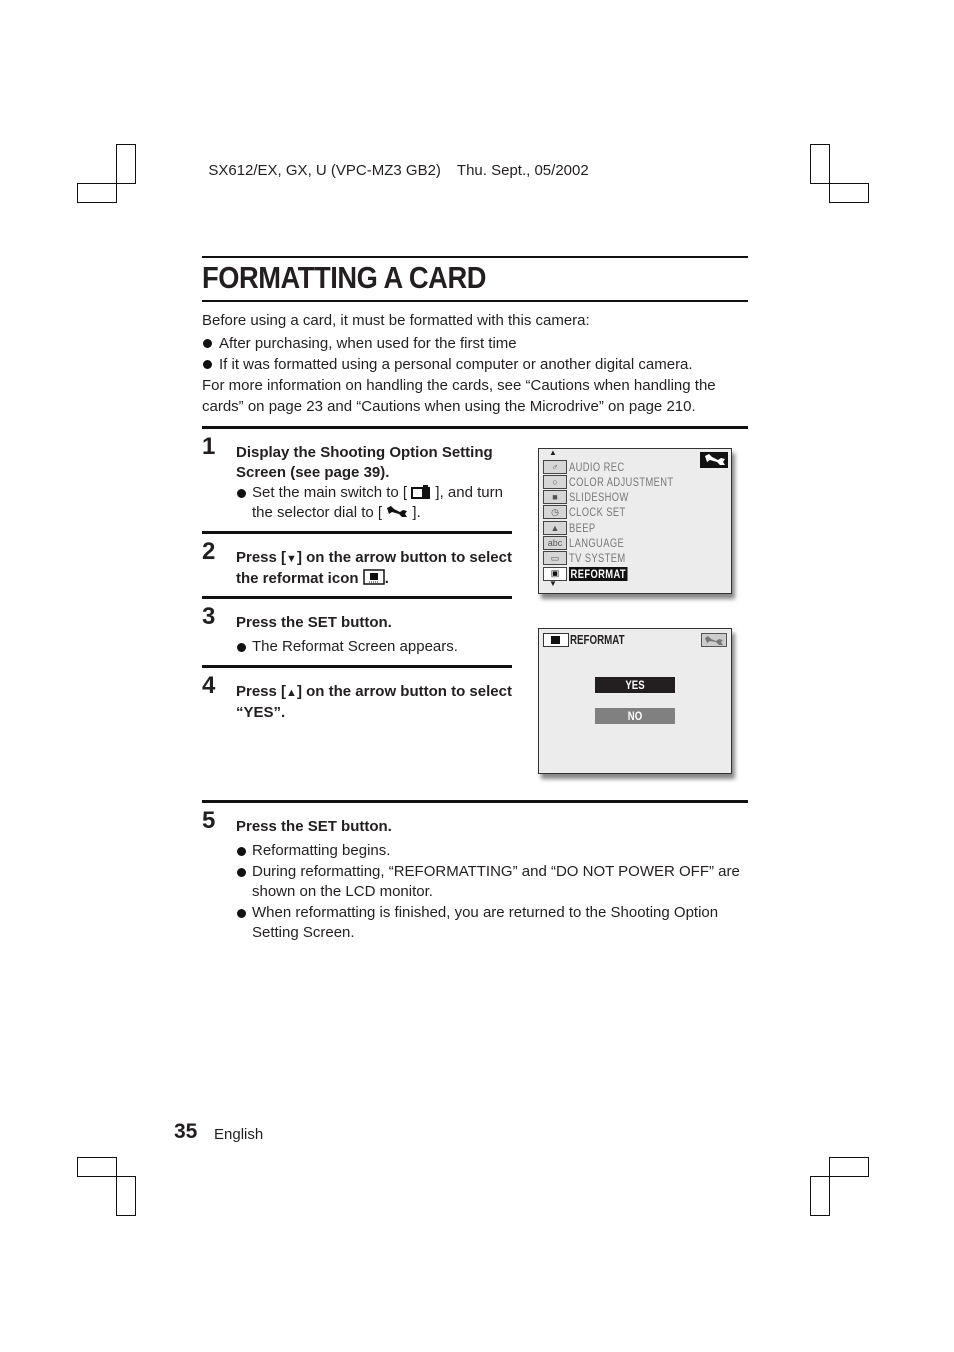 The height and width of the screenshot is (1352, 954). What do you see at coordinates (553, 452) in the screenshot?
I see `scroll-up-icon: ▲` at bounding box center [553, 452].